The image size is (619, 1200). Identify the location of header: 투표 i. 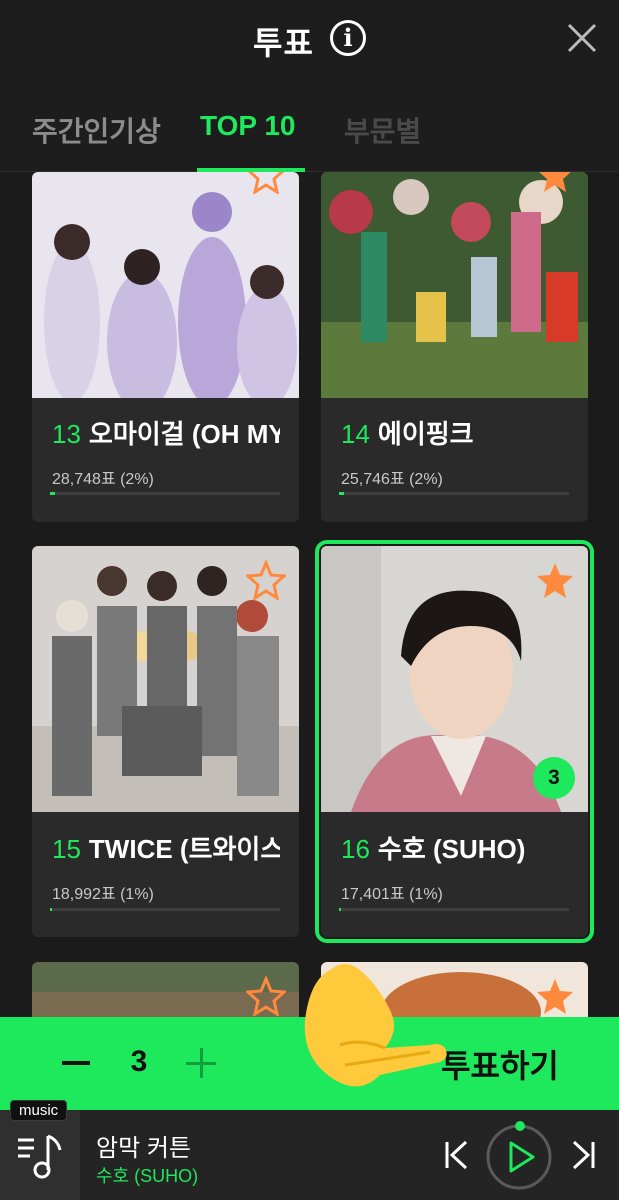
(309, 40).